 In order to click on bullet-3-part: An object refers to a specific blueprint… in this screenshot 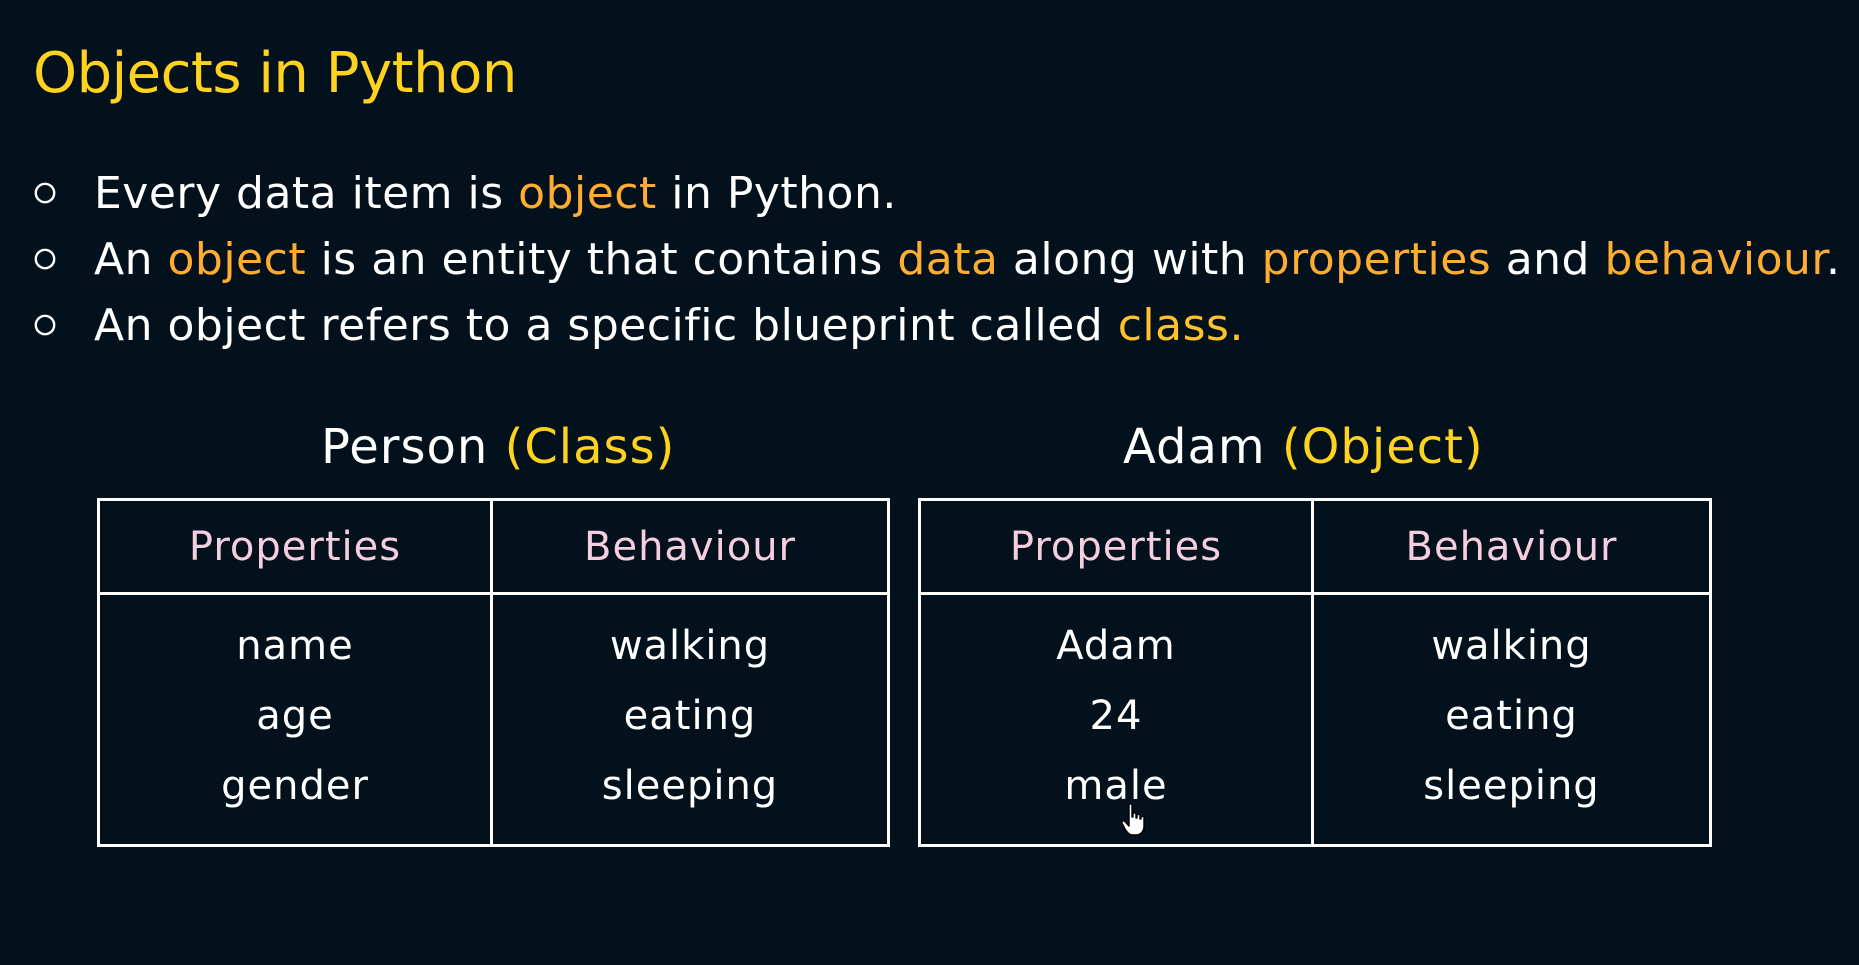, I will do `click(606, 325)`.